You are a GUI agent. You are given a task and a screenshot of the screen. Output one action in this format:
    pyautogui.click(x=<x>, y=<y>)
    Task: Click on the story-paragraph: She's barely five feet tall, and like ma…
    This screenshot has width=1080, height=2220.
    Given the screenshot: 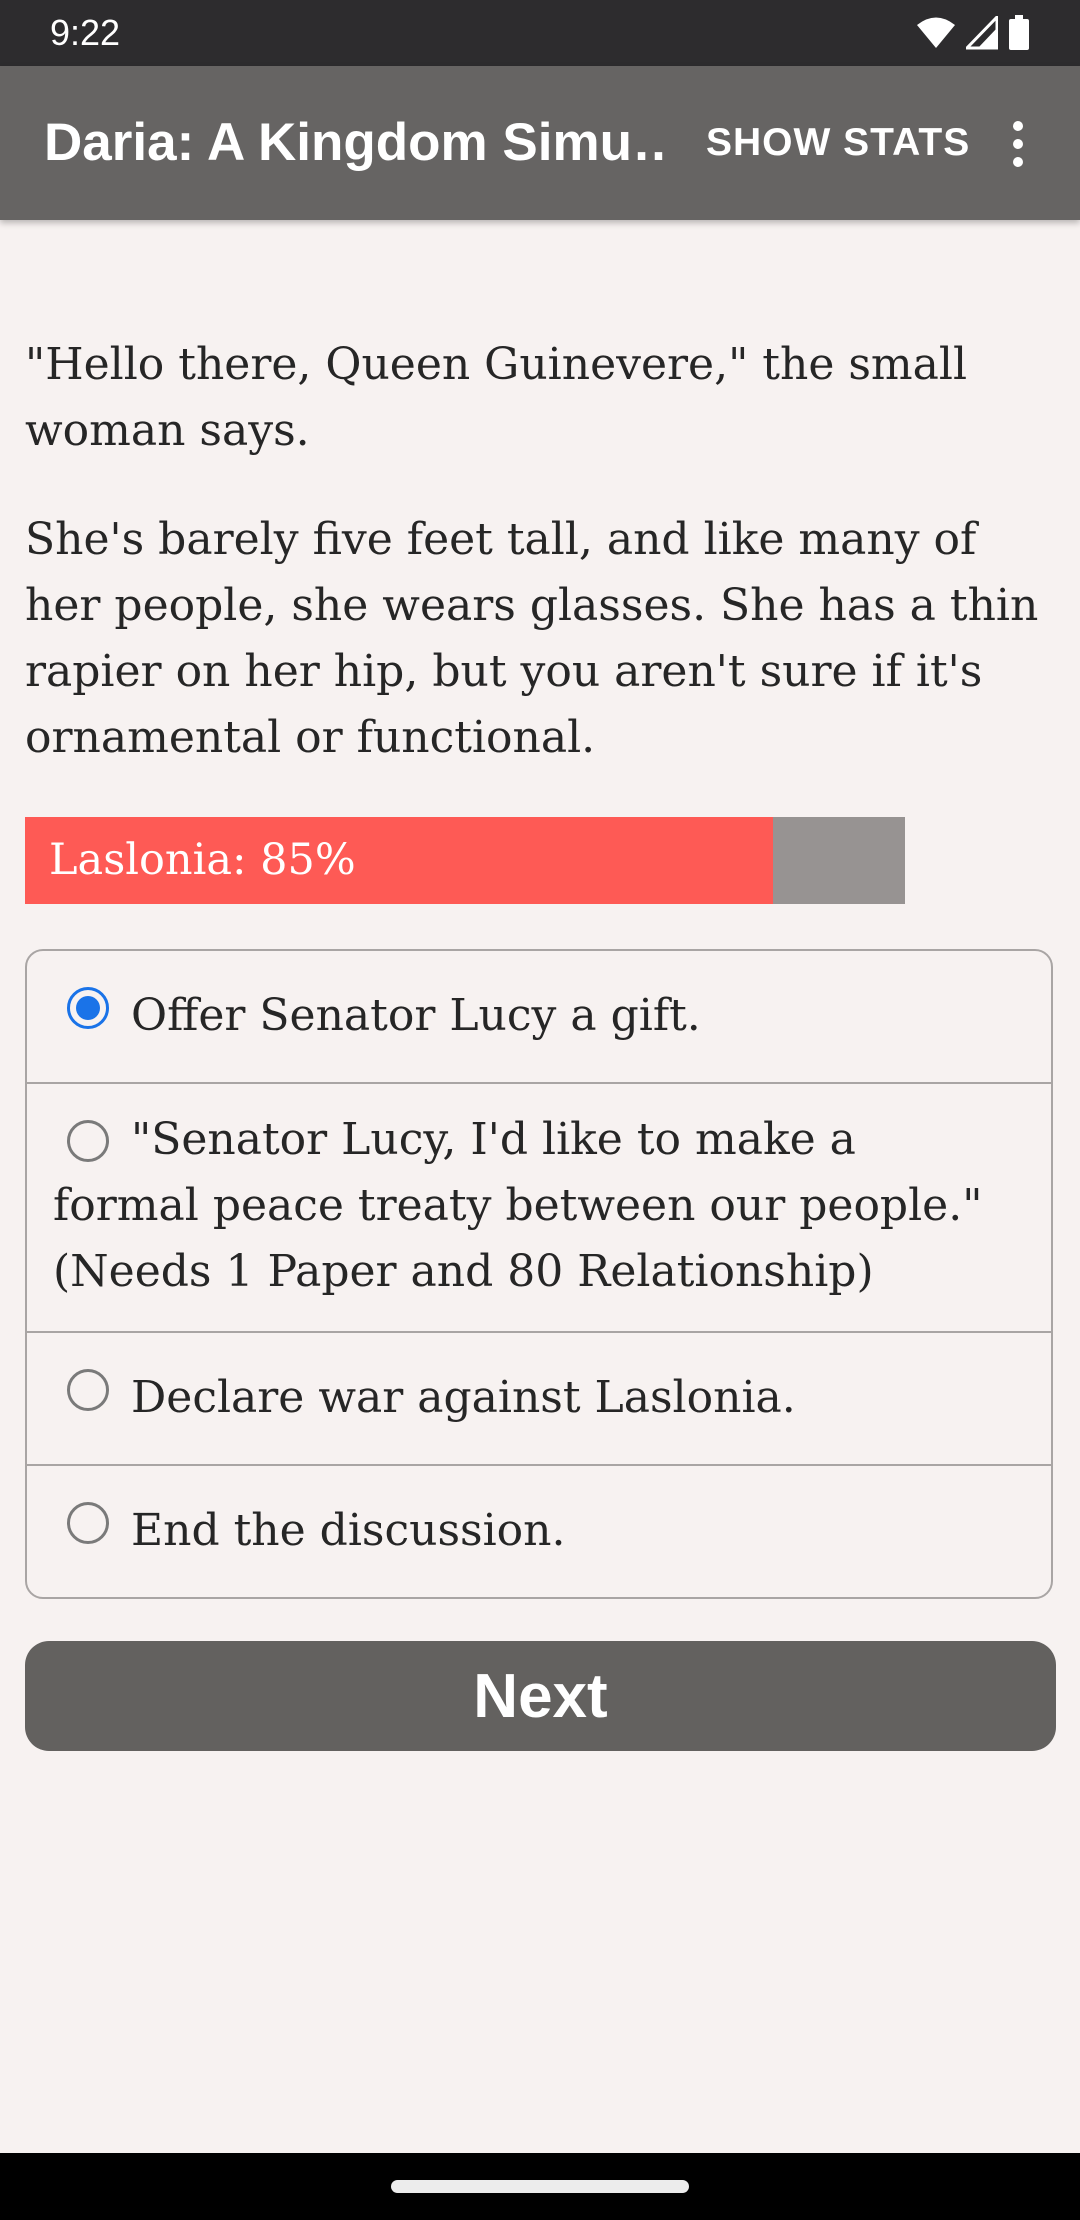 What is the action you would take?
    pyautogui.click(x=532, y=638)
    